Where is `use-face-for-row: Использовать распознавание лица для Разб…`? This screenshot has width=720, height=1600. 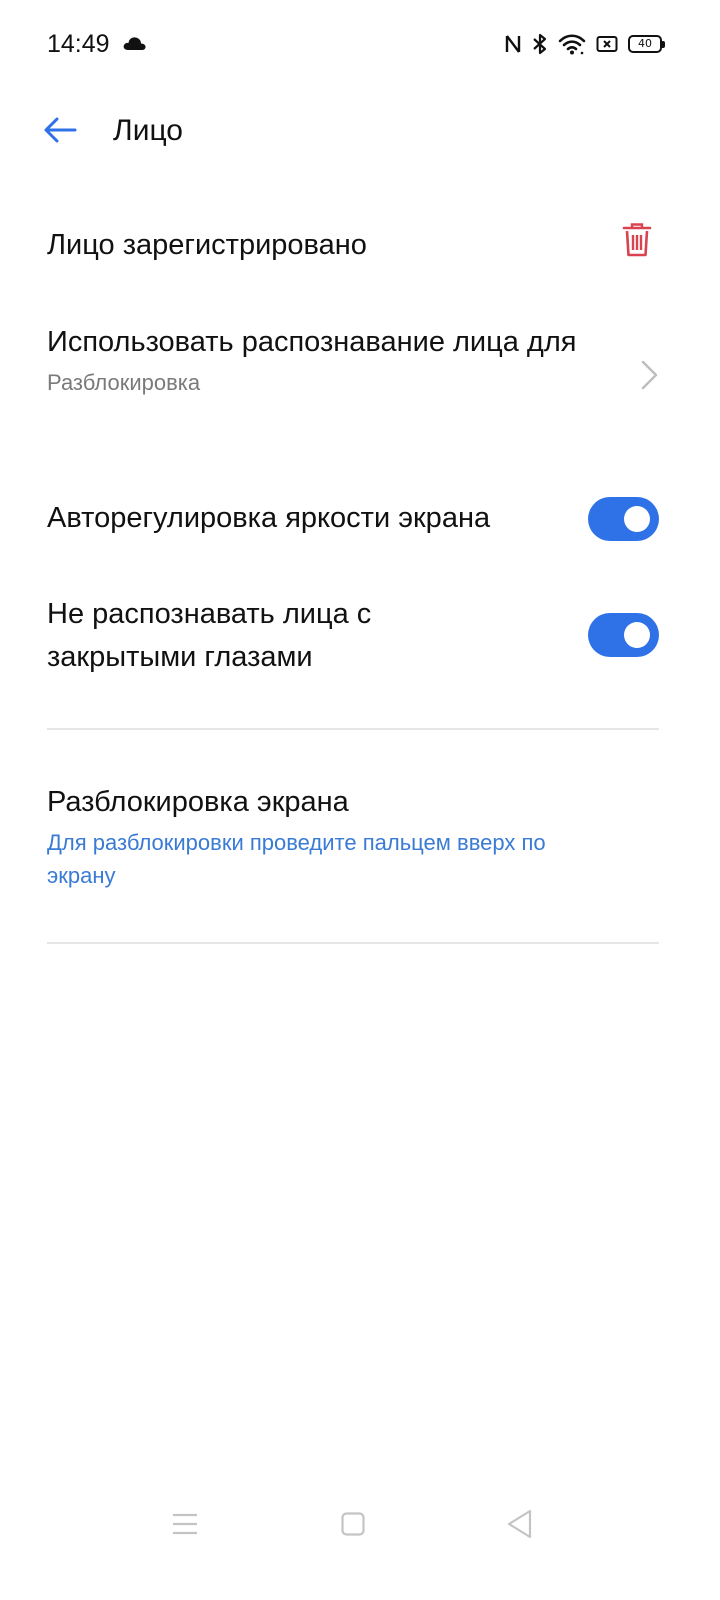
use-face-for-row: Использовать распознавание лица для Разб… is located at coordinates (353, 384).